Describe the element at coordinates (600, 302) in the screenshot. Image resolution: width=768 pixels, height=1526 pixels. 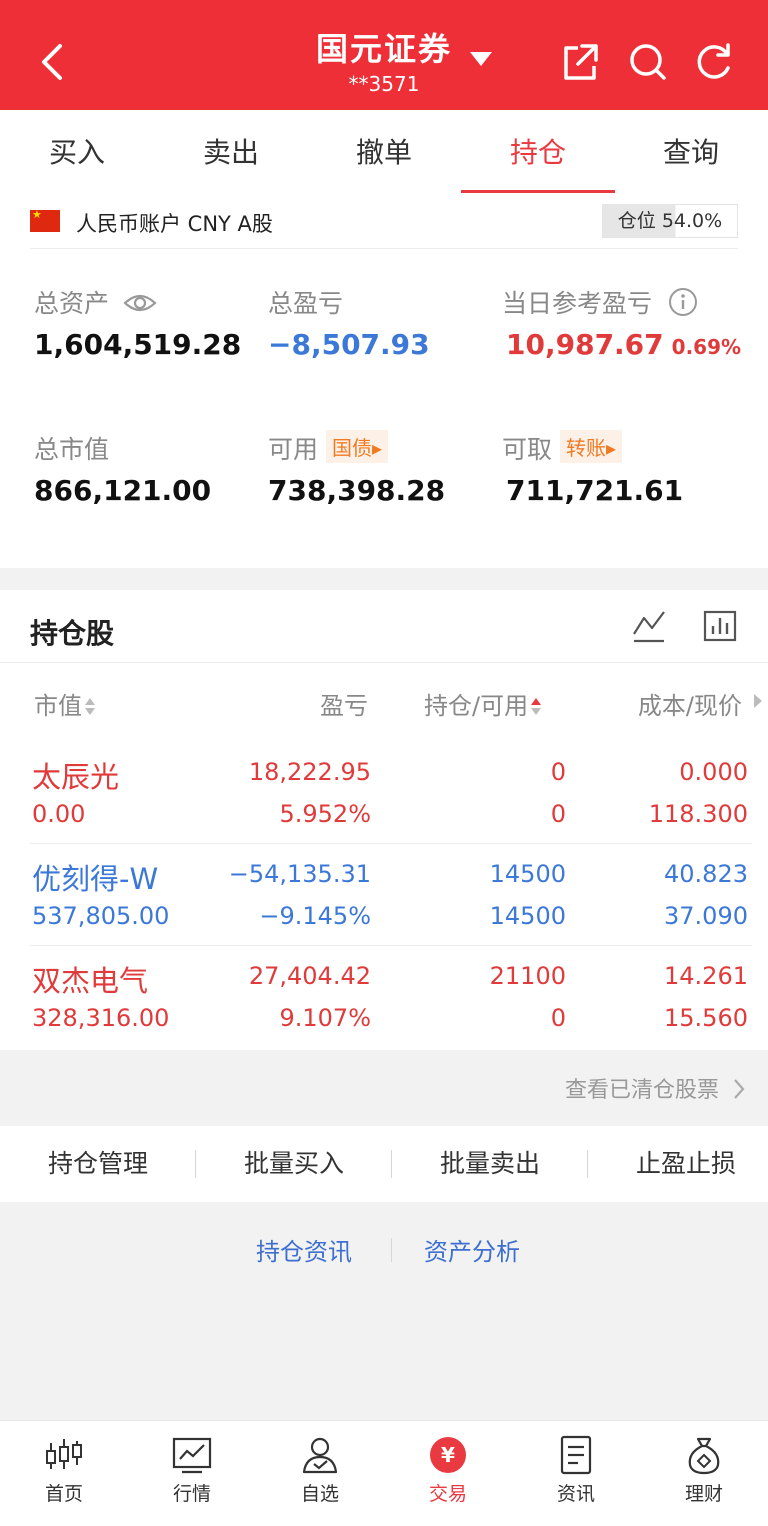
I see `daily-pl-label: 当日参考盈亏` at that location.